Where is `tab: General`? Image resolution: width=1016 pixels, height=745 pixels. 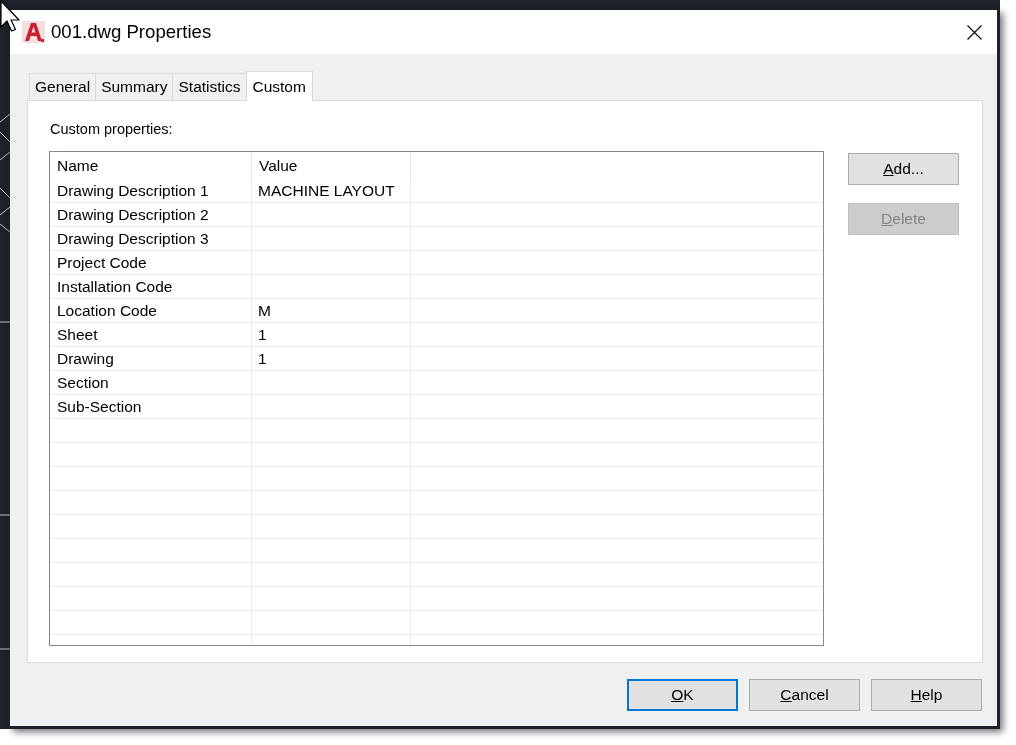 tab: General is located at coordinates (62, 86).